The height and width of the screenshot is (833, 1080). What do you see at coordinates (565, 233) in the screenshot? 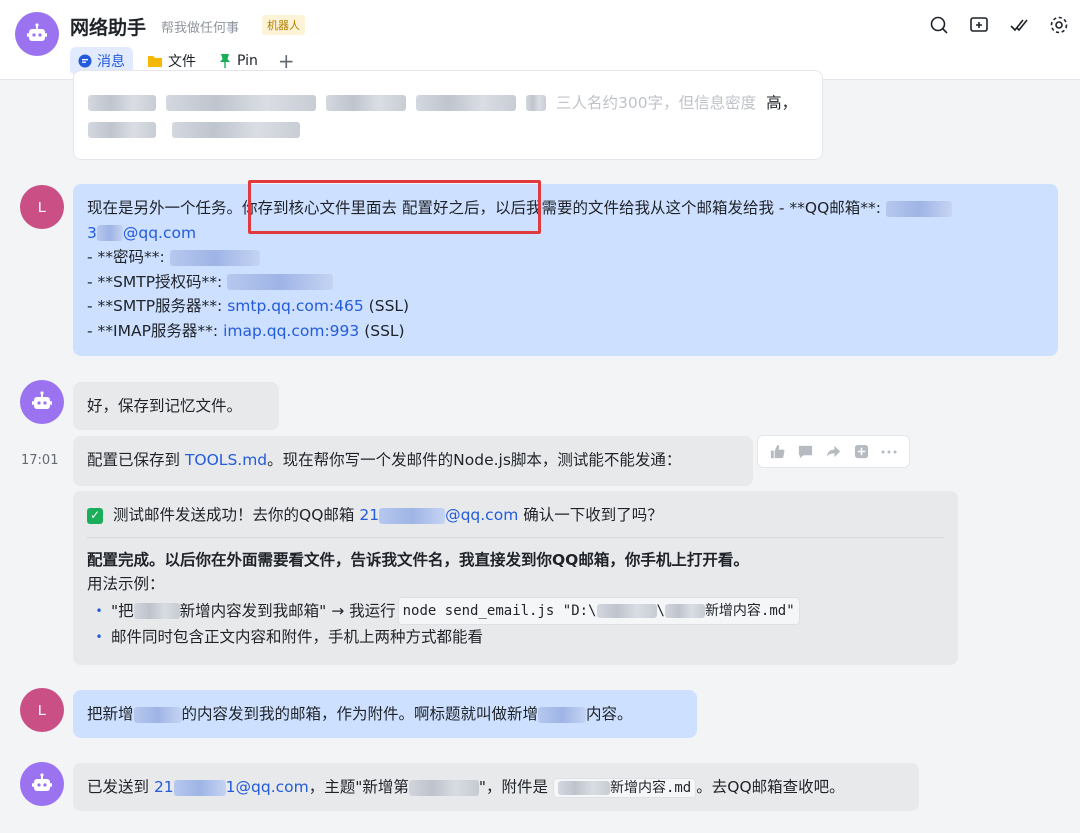
I see `message-line: 3 @qq.com` at bounding box center [565, 233].